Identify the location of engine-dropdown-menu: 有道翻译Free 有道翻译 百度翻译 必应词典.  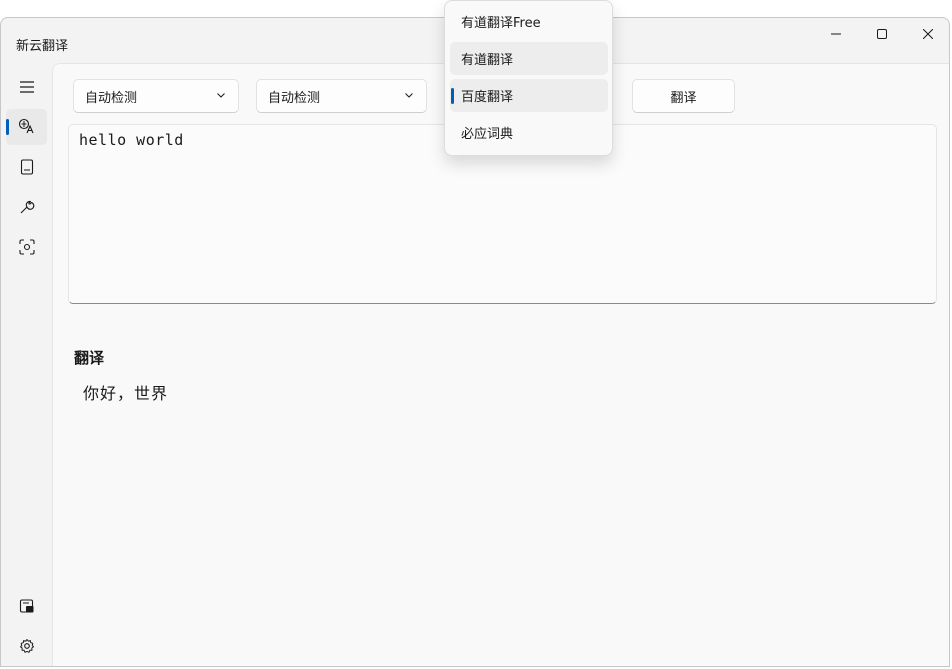
(528, 78).